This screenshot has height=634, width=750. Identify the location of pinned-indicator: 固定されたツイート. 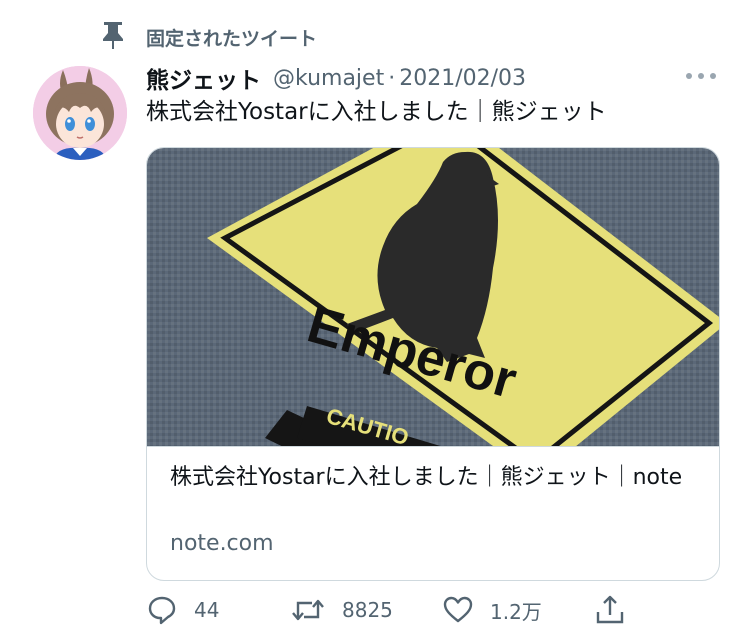
(208, 35).